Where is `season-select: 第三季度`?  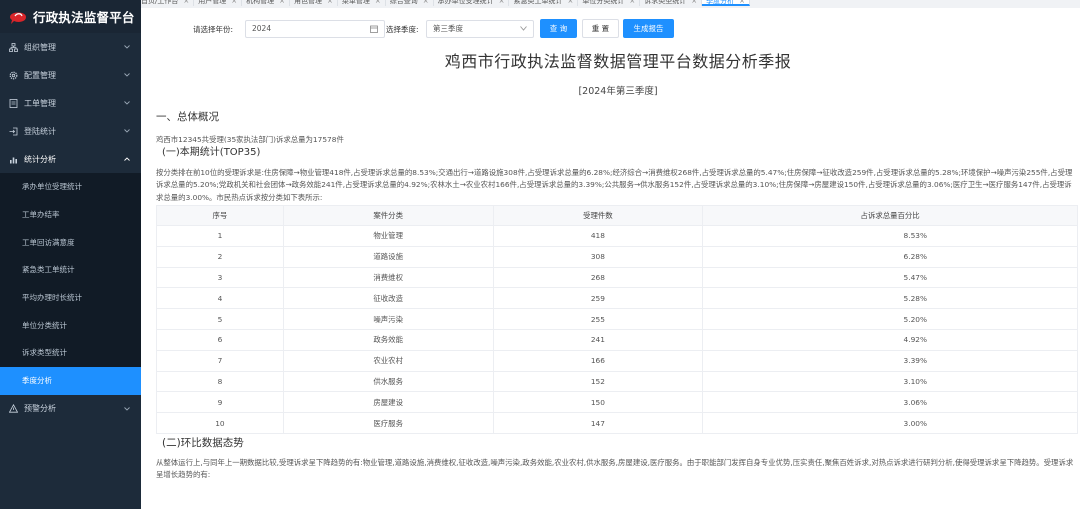
season-select: 第三季度 is located at coordinates (480, 29).